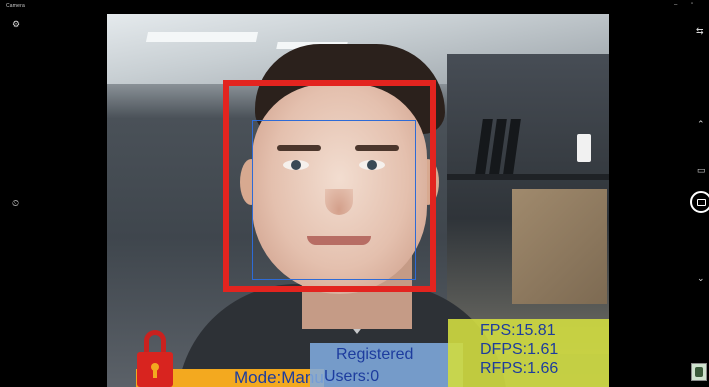 The image size is (709, 387). What do you see at coordinates (700, 31) in the screenshot?
I see `switch-camera-icon: ⇆` at bounding box center [700, 31].